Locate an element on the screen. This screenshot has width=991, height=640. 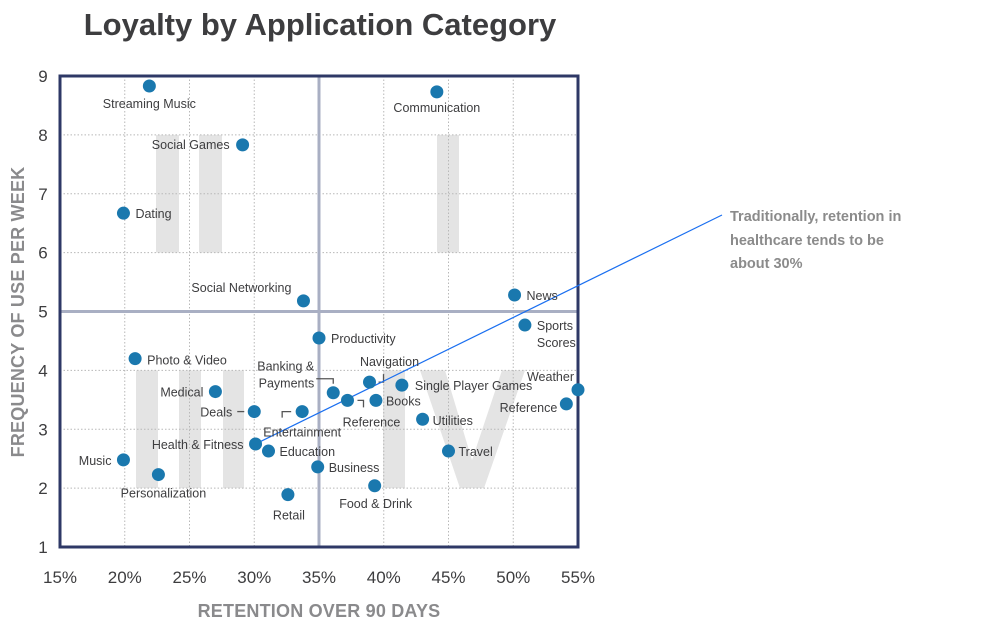
x-tick-label: 30% is located at coordinates (254, 577).